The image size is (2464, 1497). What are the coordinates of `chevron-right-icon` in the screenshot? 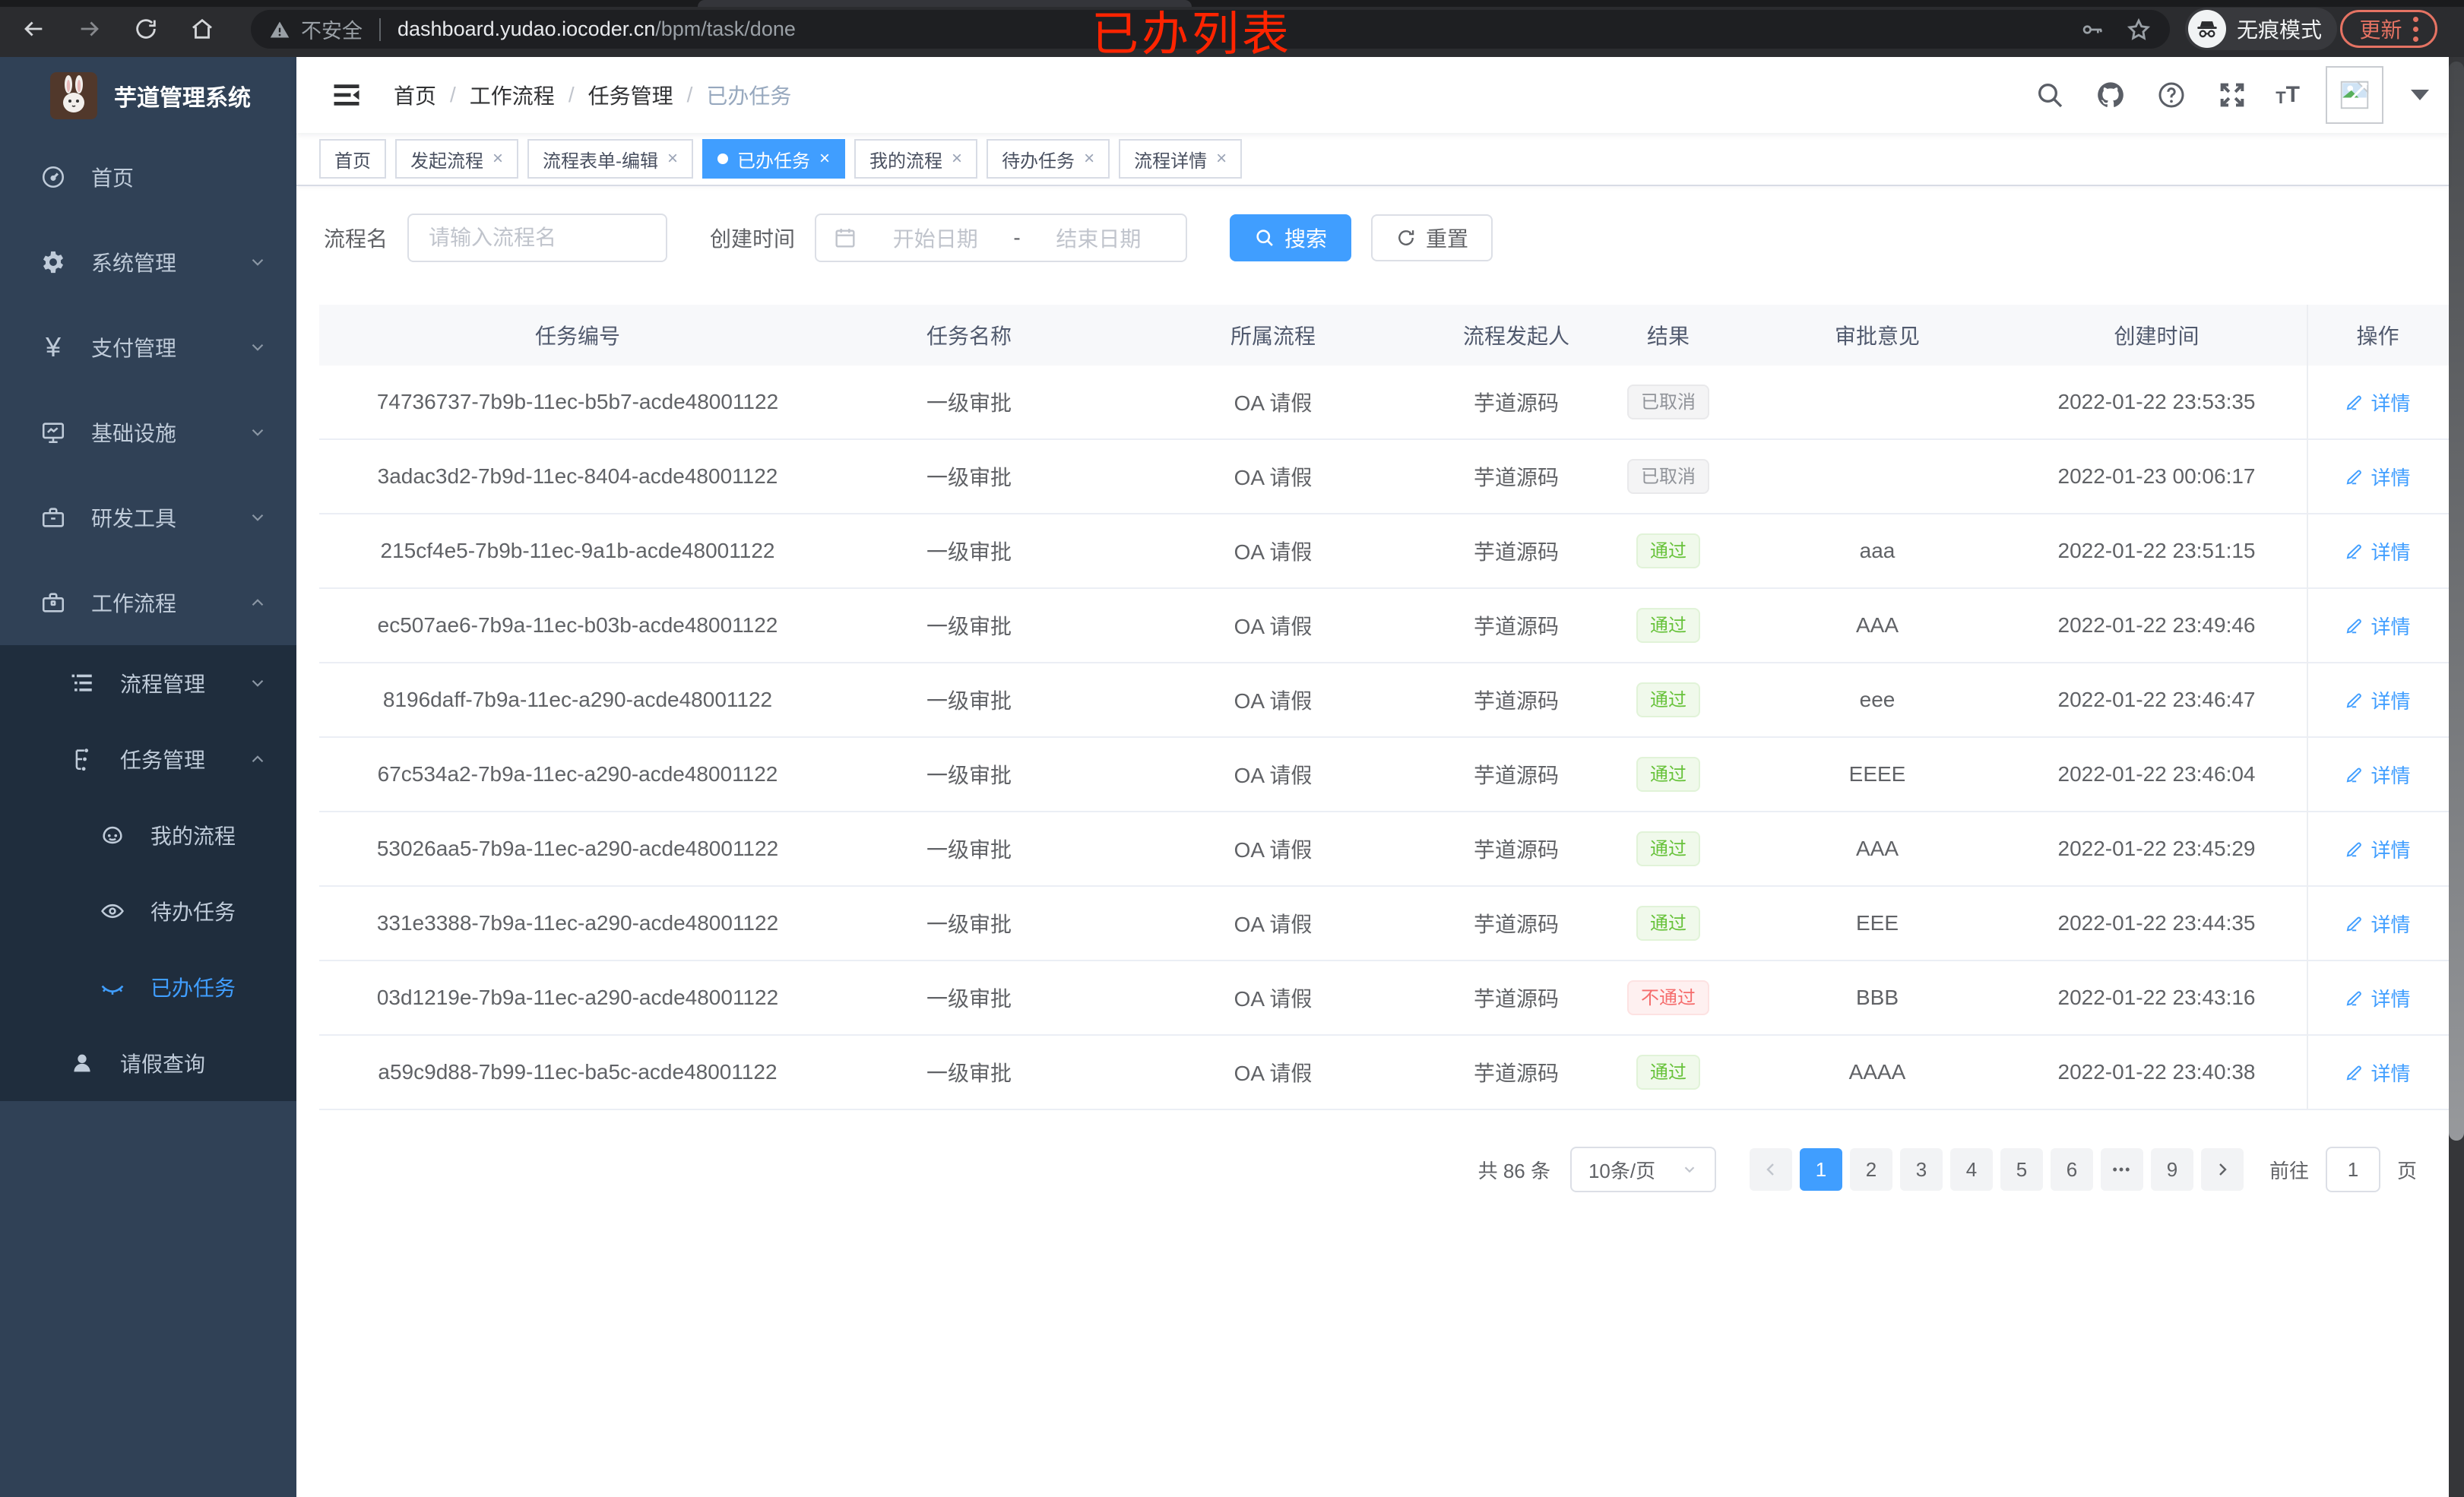 It's located at (2223, 1169).